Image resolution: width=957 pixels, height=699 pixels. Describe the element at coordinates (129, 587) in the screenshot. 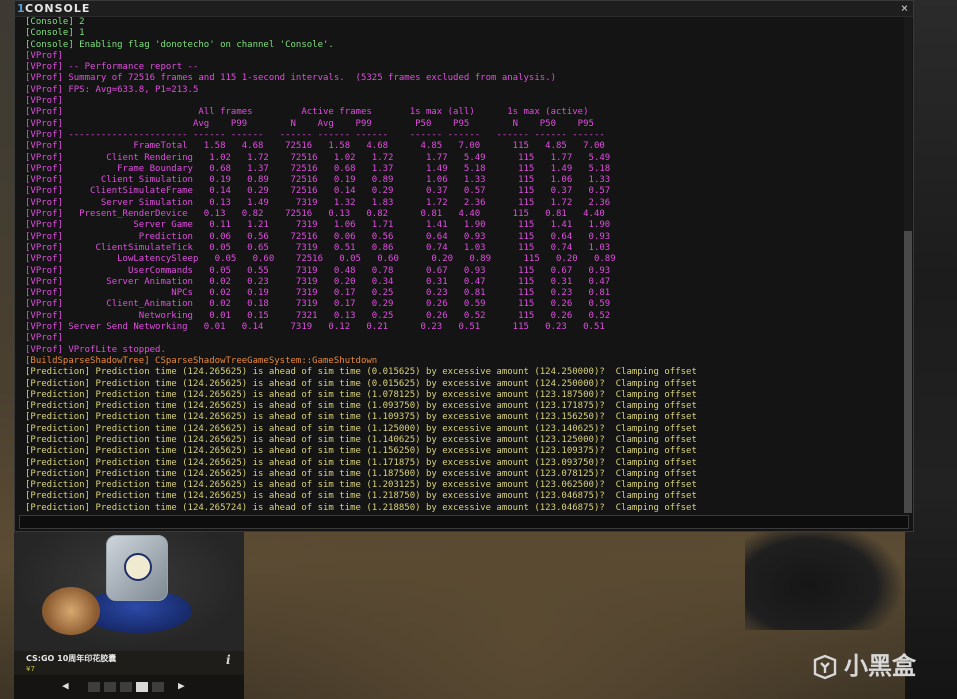

I see `item-image` at that location.